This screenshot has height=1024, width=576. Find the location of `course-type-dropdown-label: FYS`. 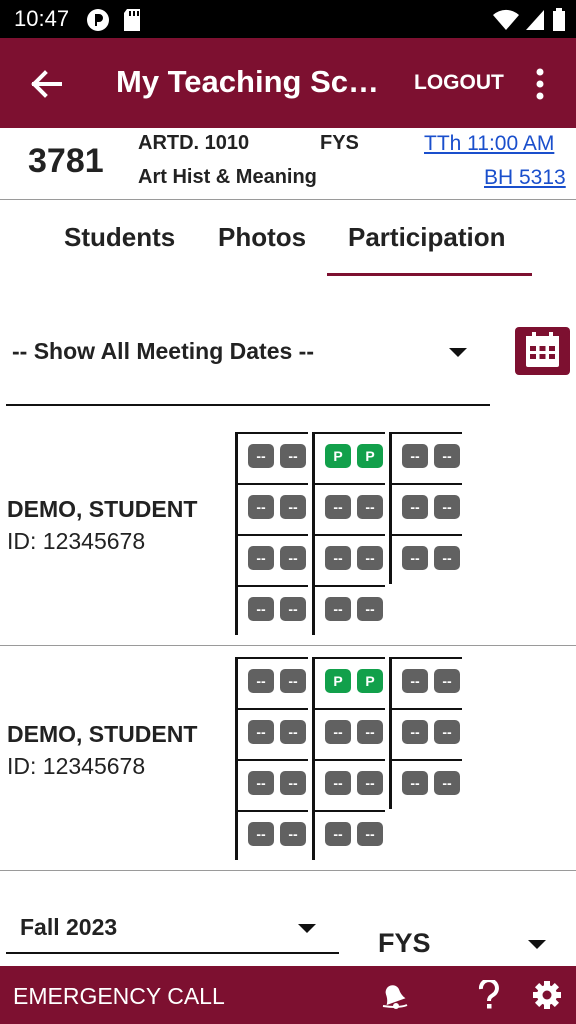

course-type-dropdown-label: FYS is located at coordinates (404, 943).